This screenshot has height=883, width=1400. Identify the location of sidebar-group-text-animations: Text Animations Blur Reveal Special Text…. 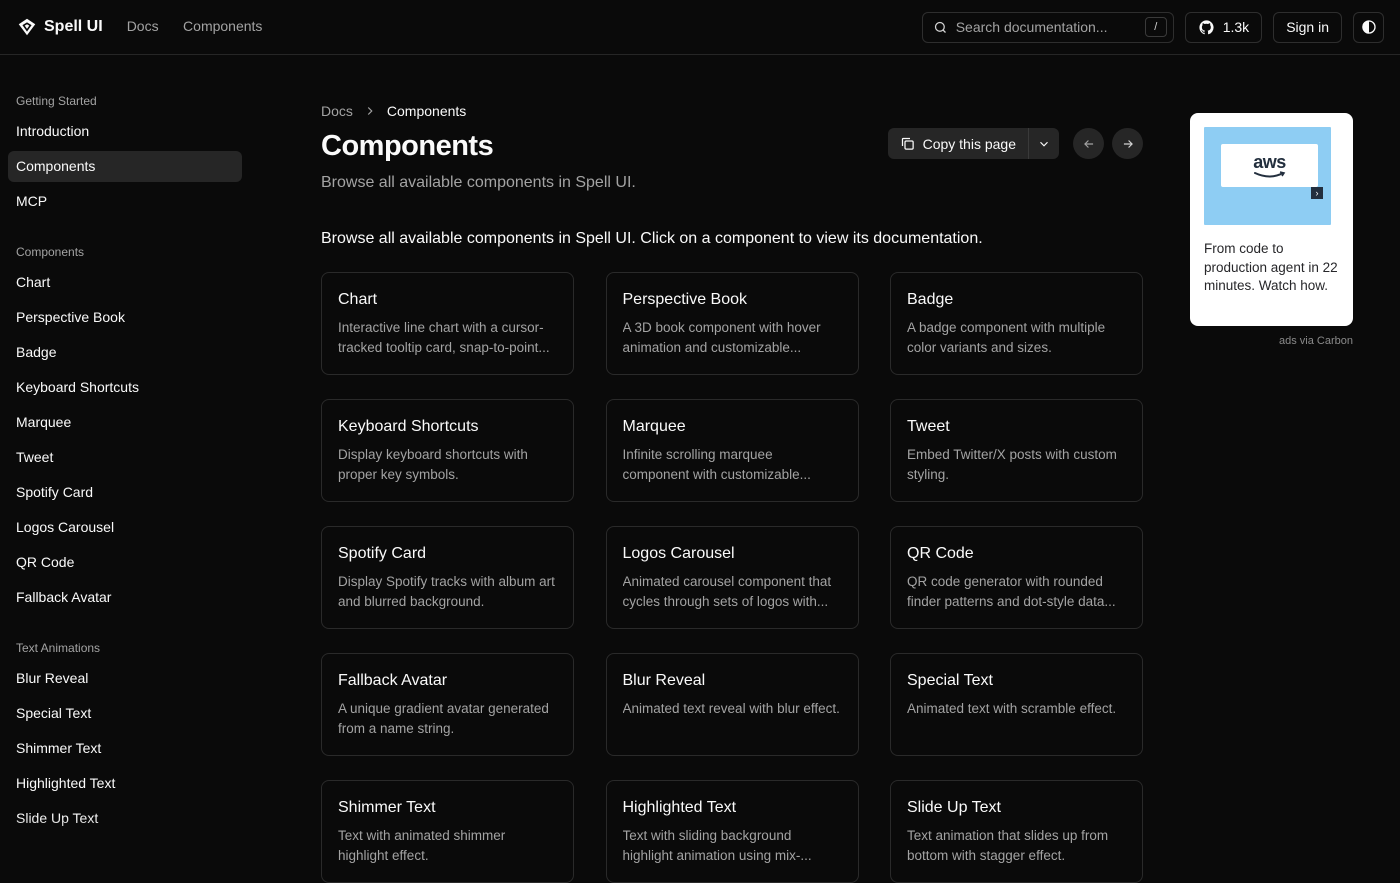
(125, 736).